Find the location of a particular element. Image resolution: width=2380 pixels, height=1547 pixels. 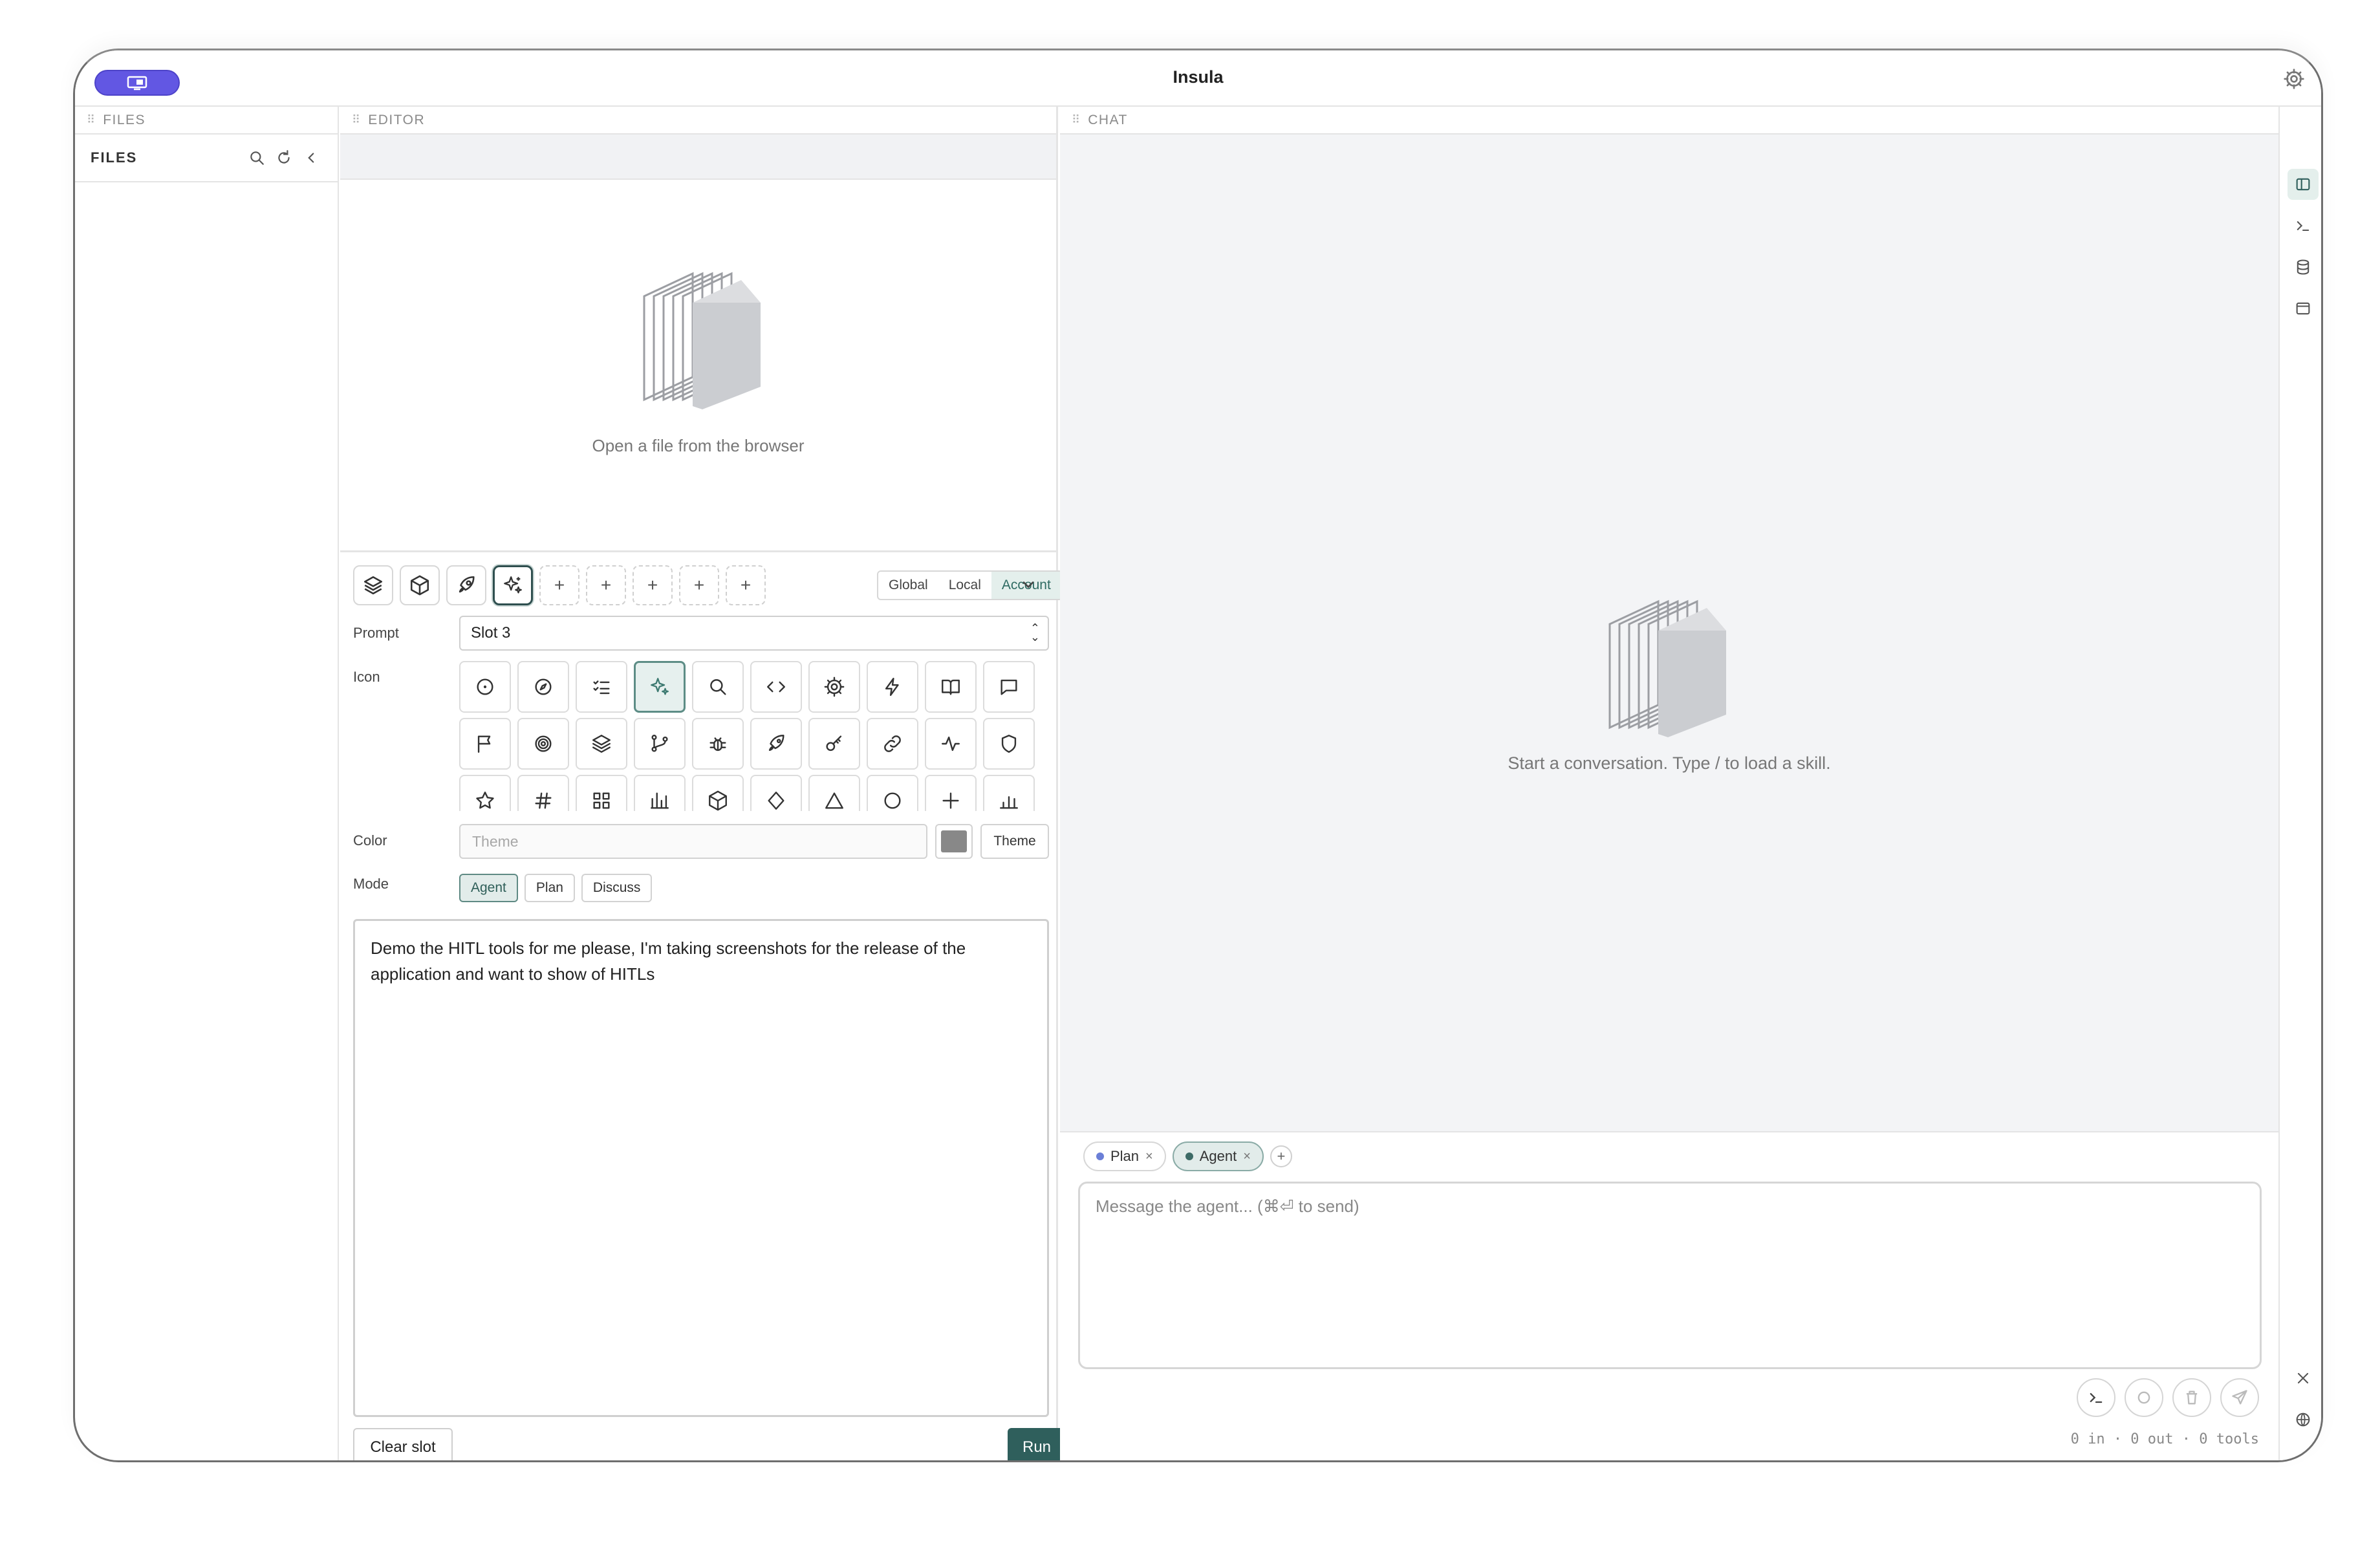

theme-button: Theme is located at coordinates (1014, 841).